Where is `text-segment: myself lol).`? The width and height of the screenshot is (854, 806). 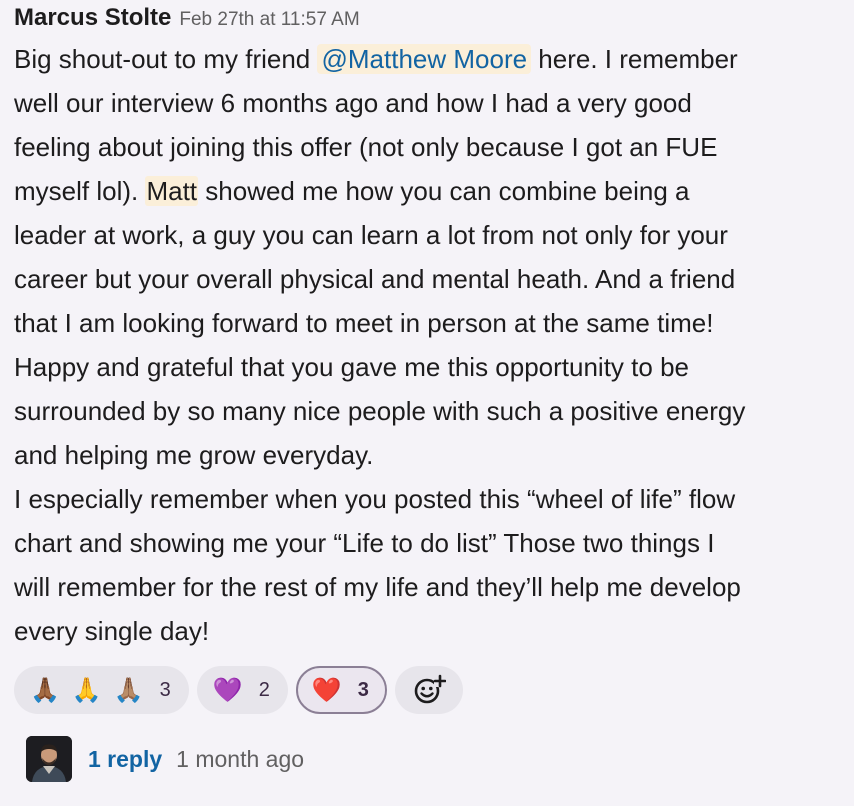
text-segment: myself lol). is located at coordinates (80, 191).